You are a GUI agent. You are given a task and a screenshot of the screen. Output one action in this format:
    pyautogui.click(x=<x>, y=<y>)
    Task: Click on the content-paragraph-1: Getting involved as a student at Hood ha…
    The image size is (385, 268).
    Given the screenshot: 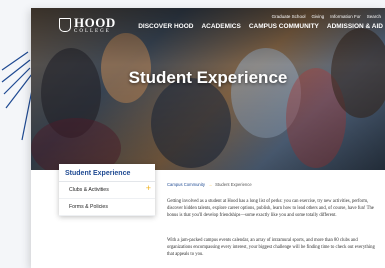 What is the action you would take?
    pyautogui.click(x=270, y=209)
    